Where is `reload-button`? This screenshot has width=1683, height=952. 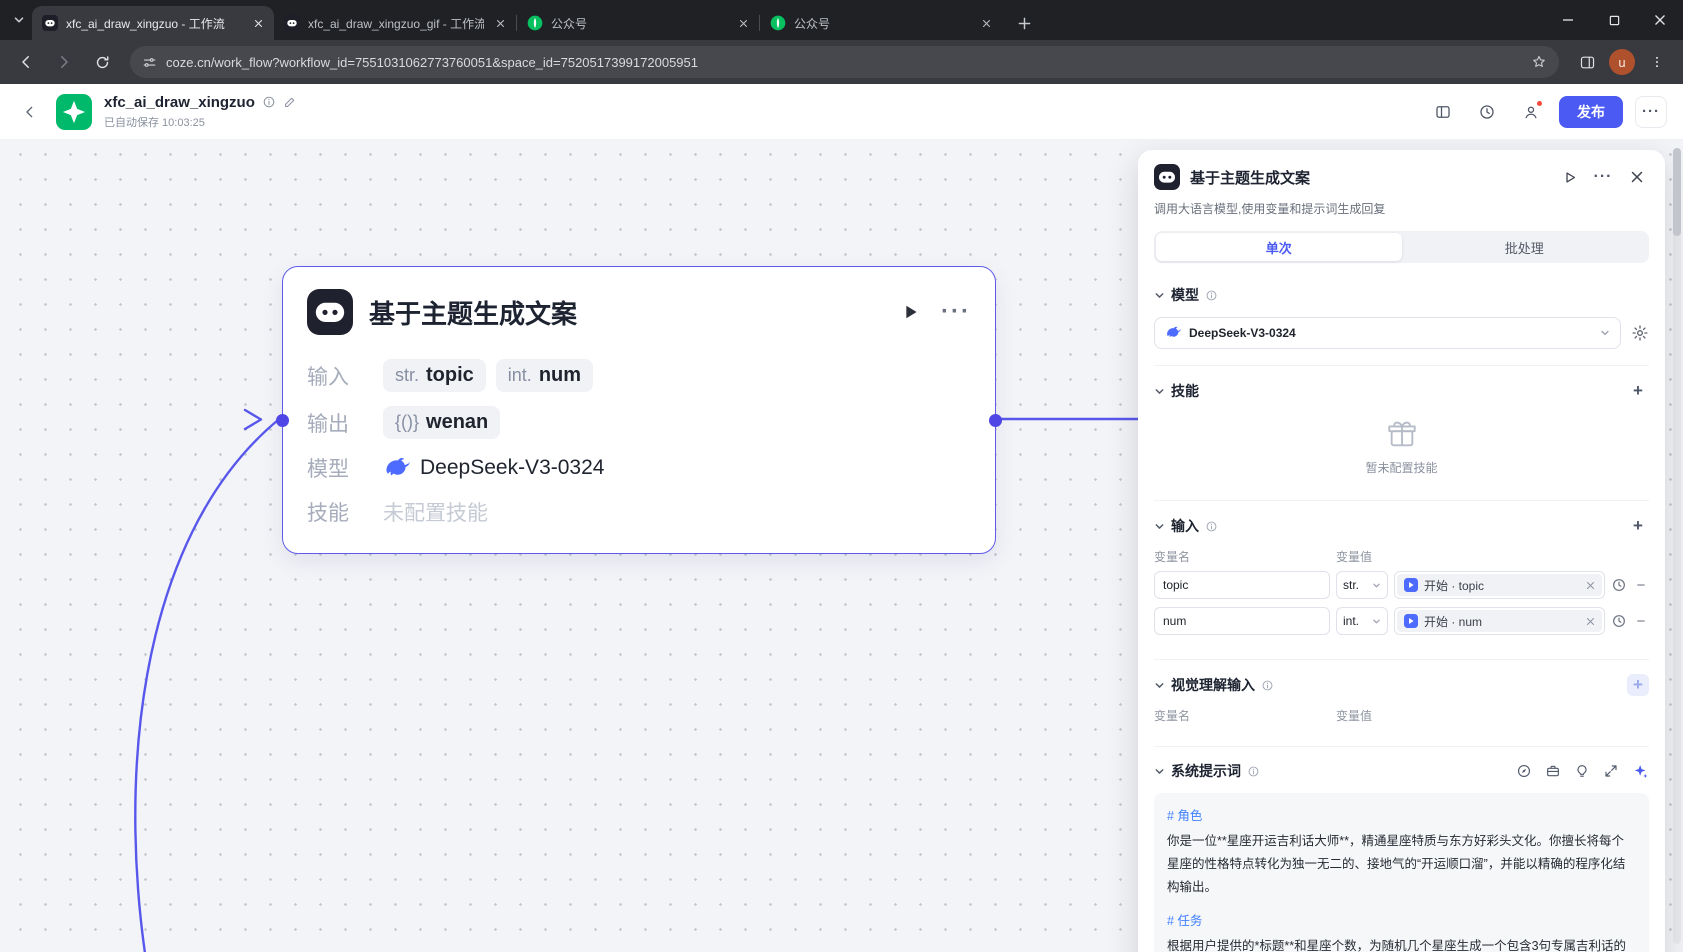 reload-button is located at coordinates (102, 62).